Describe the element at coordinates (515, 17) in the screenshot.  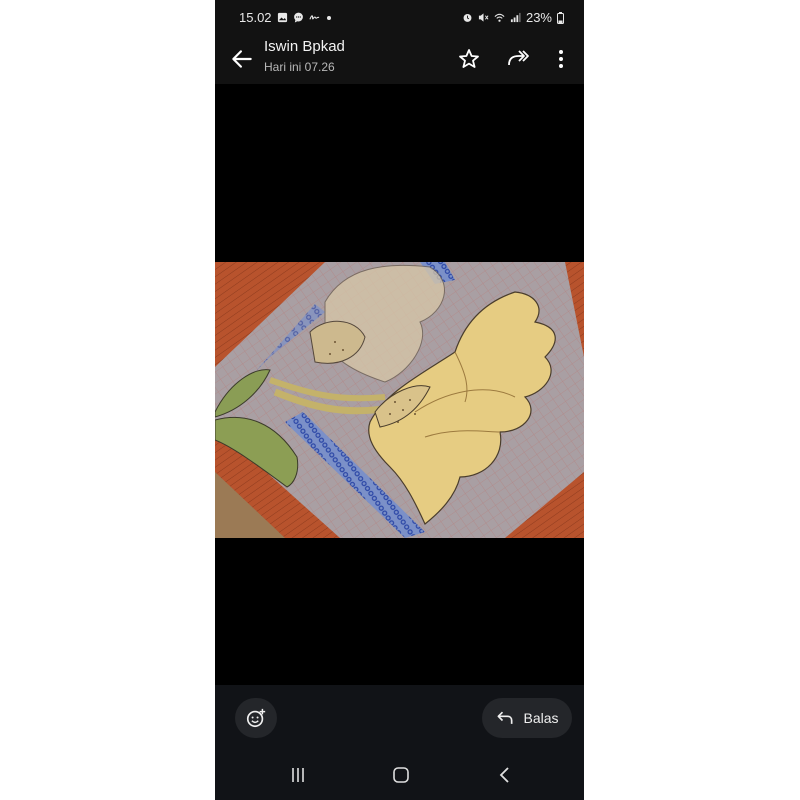
I see `signal-icon` at that location.